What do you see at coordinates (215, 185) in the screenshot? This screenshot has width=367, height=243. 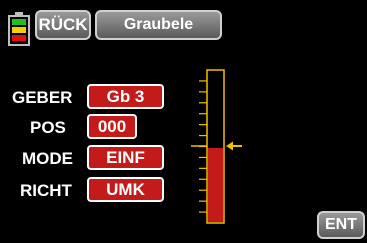 I see `gauge-fill` at bounding box center [215, 185].